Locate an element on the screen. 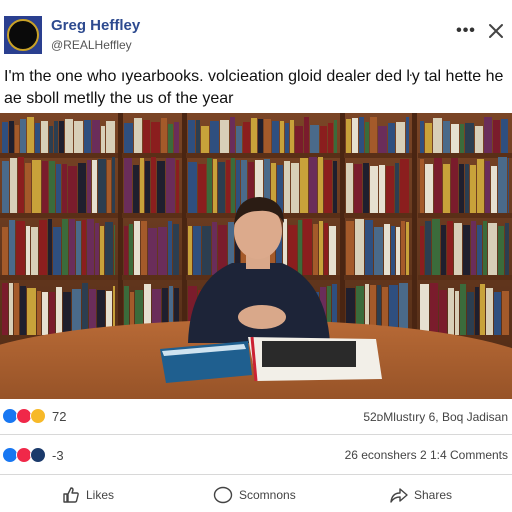  post-meta: 52ᴅMlustıry 6, Boq Jadisan is located at coordinates (435, 417).